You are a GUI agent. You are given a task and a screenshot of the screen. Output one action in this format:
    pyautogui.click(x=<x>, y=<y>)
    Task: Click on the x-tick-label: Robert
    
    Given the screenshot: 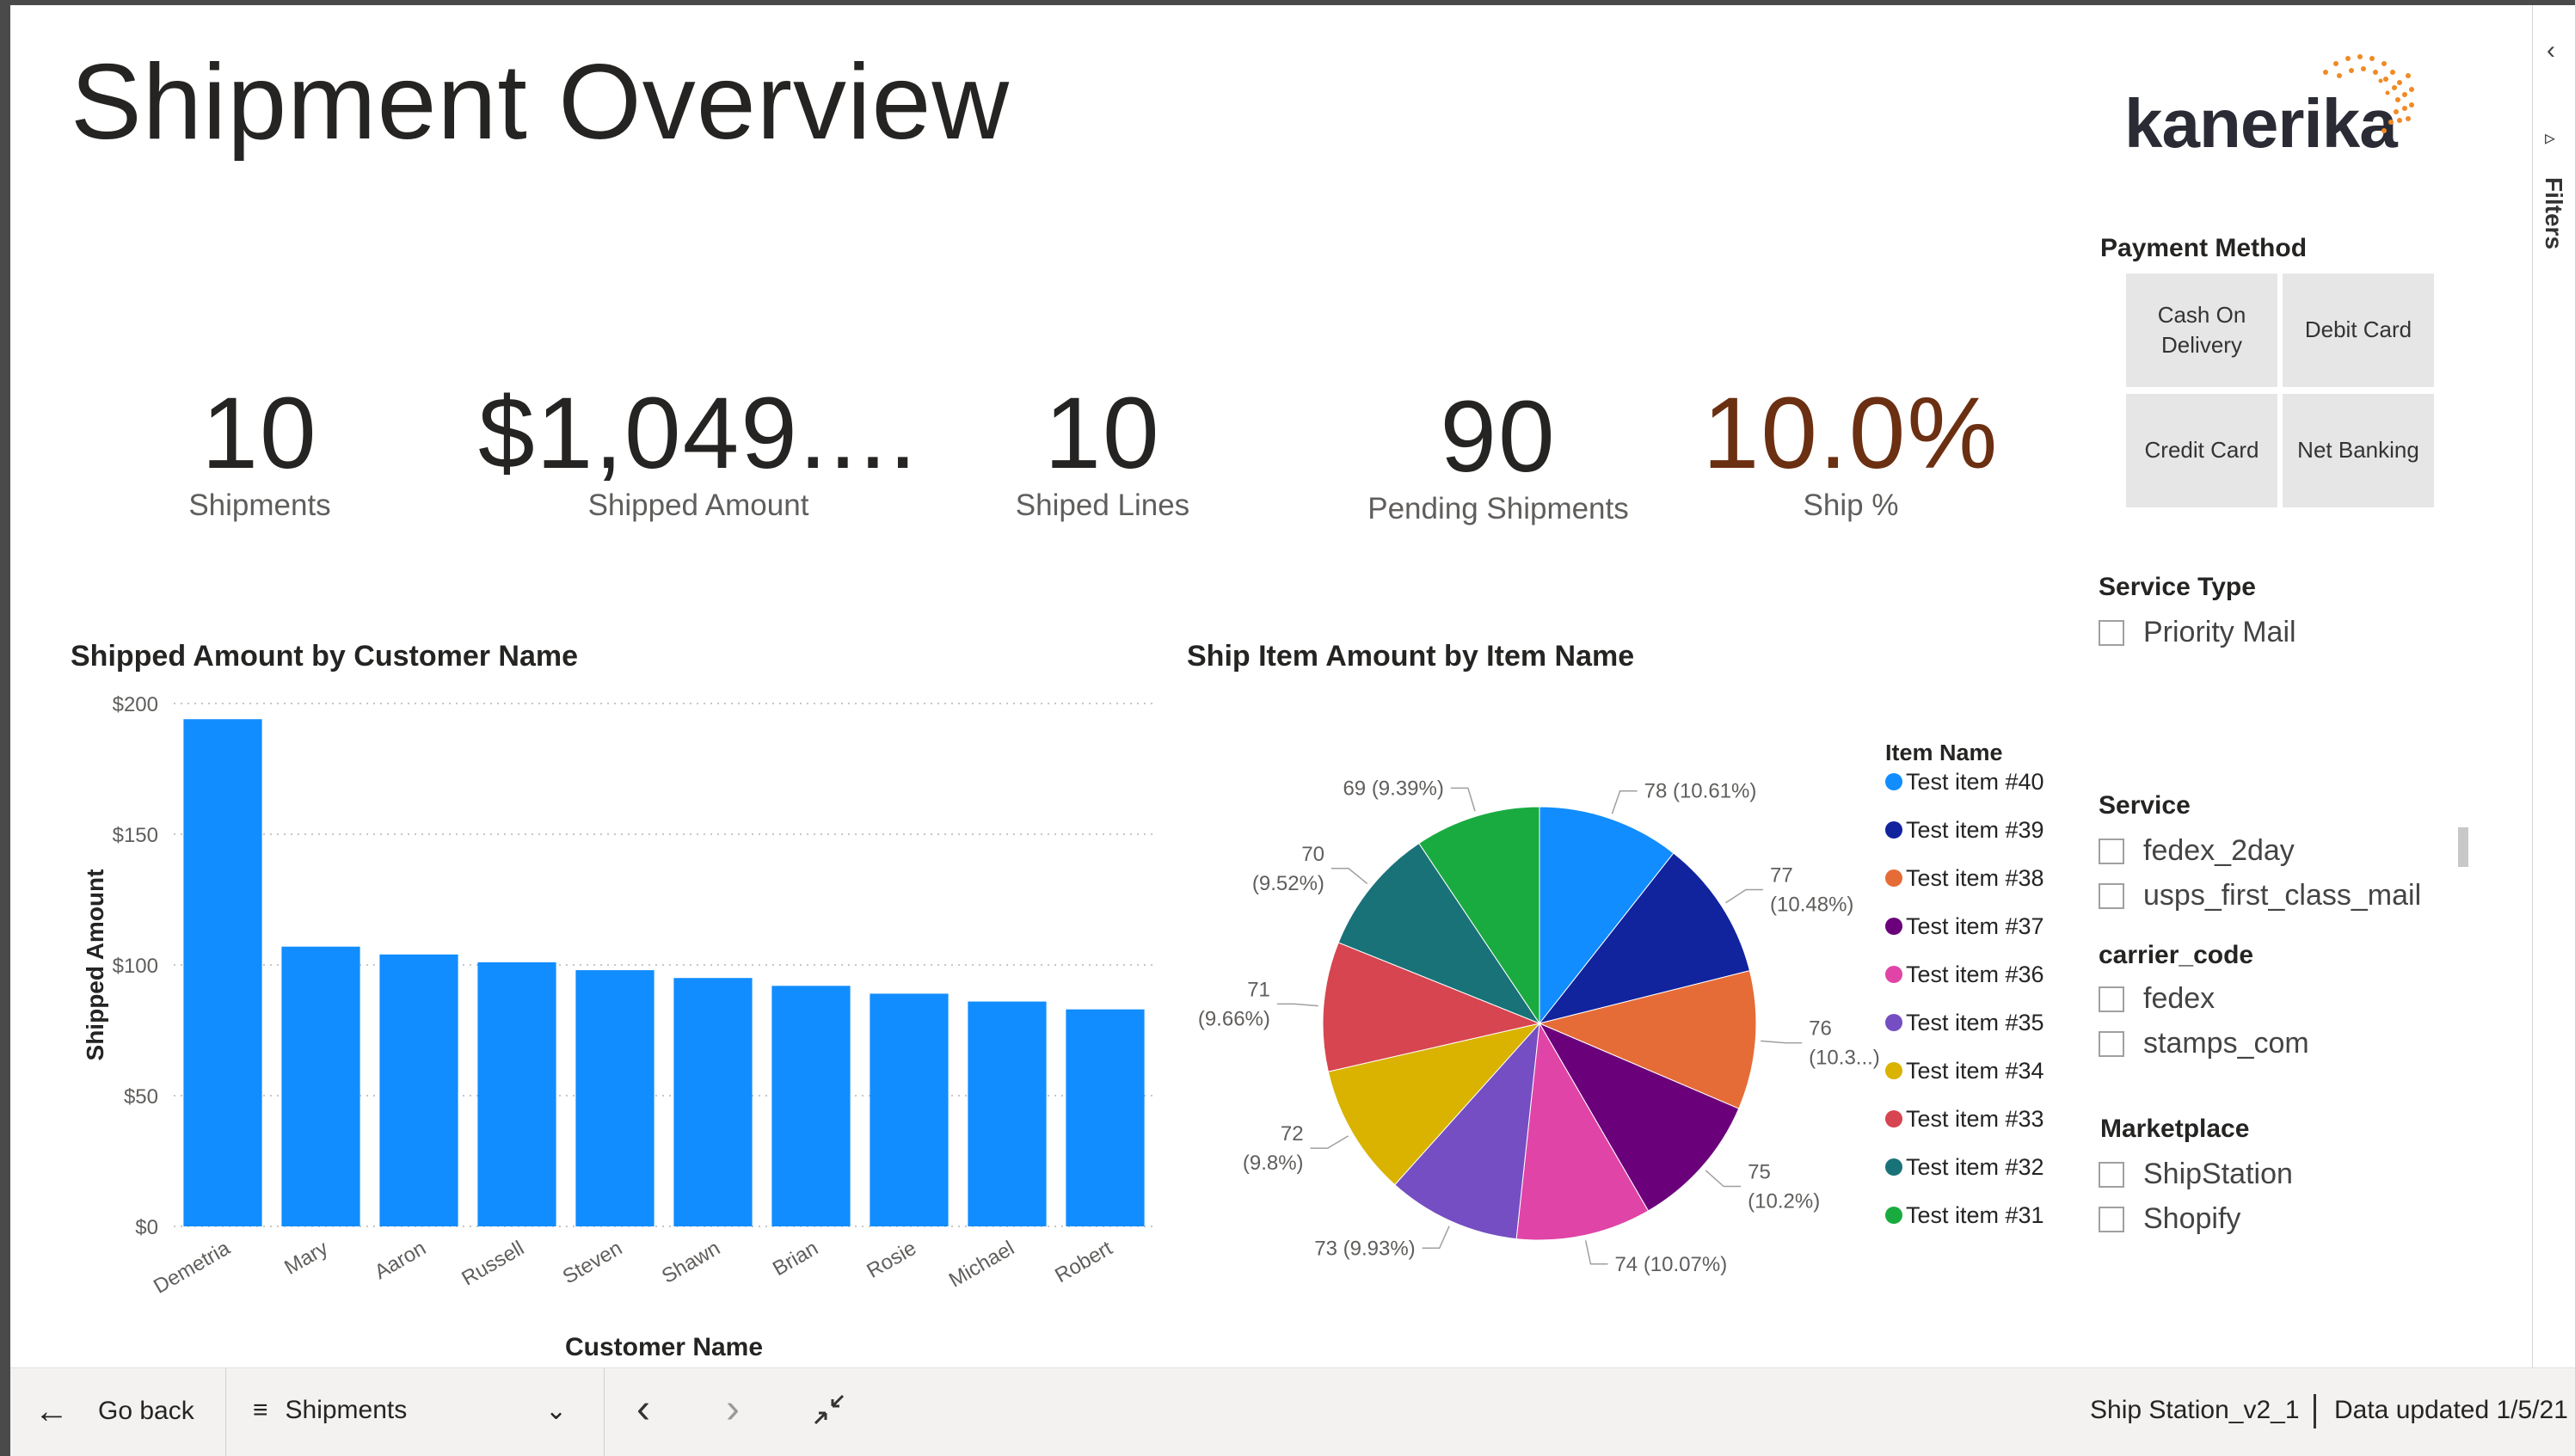 What is the action you would take?
    pyautogui.click(x=1083, y=1263)
    